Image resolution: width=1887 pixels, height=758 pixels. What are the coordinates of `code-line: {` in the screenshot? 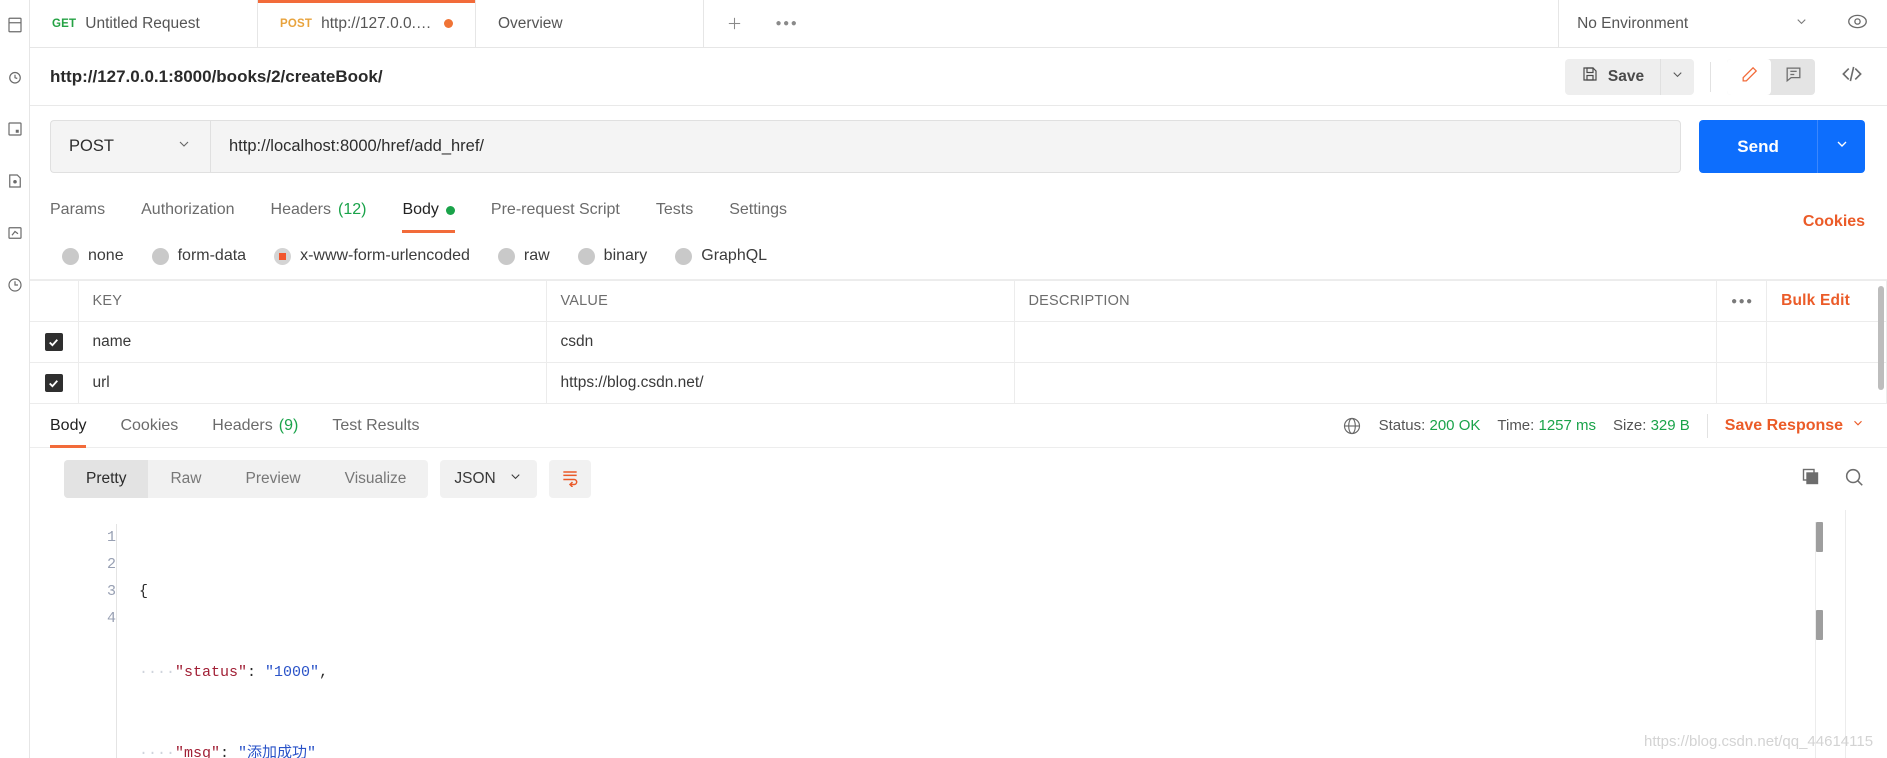 It's located at (144, 591).